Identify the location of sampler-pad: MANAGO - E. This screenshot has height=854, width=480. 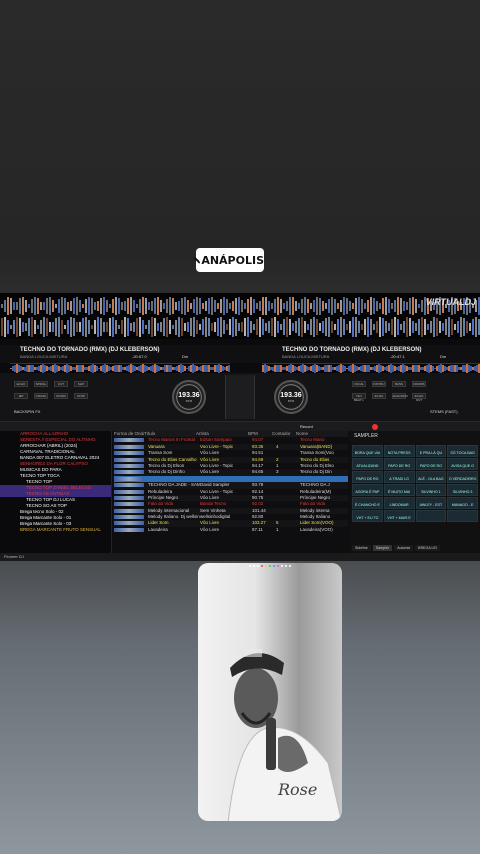
(462, 503).